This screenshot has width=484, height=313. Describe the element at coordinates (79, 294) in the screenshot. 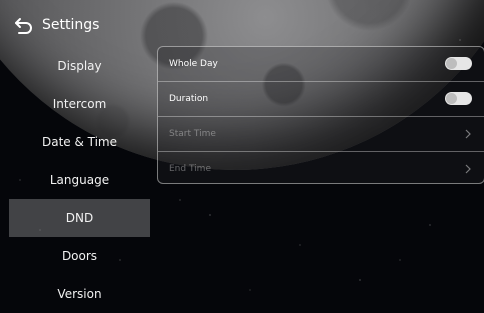

I see `sidebar-item-version: Version` at that location.